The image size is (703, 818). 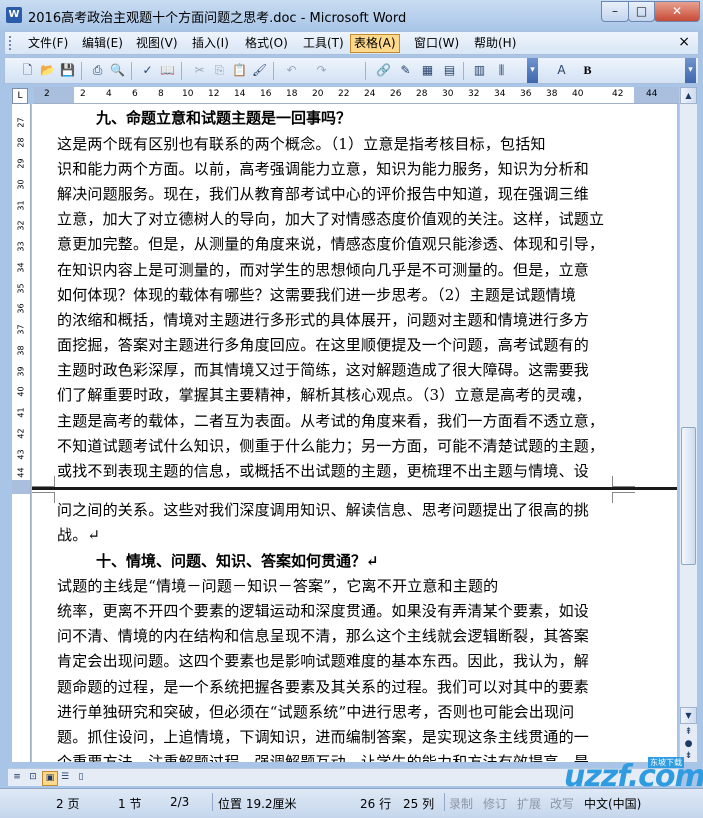 I want to click on text-line: 的浓缩和概括，情境对主题进行多形式的具体展开，问题对主题和情境进行多方, so click(x=323, y=320).